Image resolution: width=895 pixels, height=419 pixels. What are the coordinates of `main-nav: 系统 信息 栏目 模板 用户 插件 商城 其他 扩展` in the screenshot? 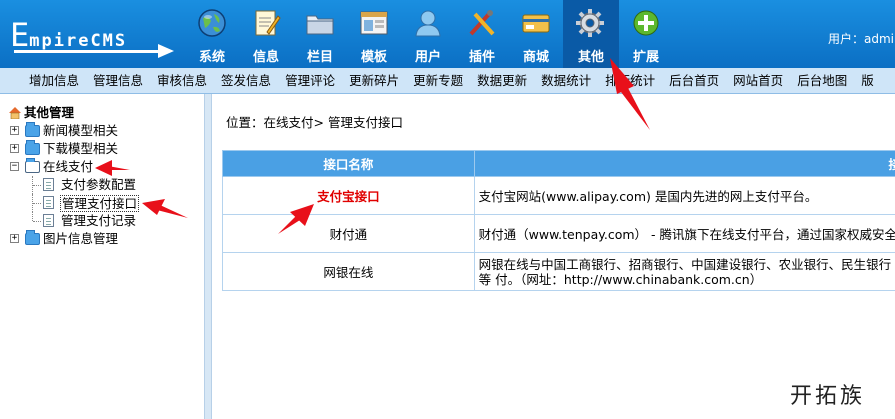 It's located at (429, 34).